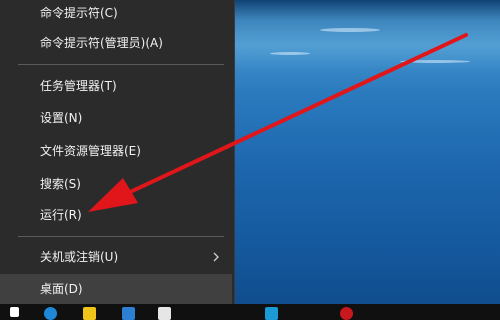 The image size is (500, 320). I want to click on start-icon, so click(14, 312).